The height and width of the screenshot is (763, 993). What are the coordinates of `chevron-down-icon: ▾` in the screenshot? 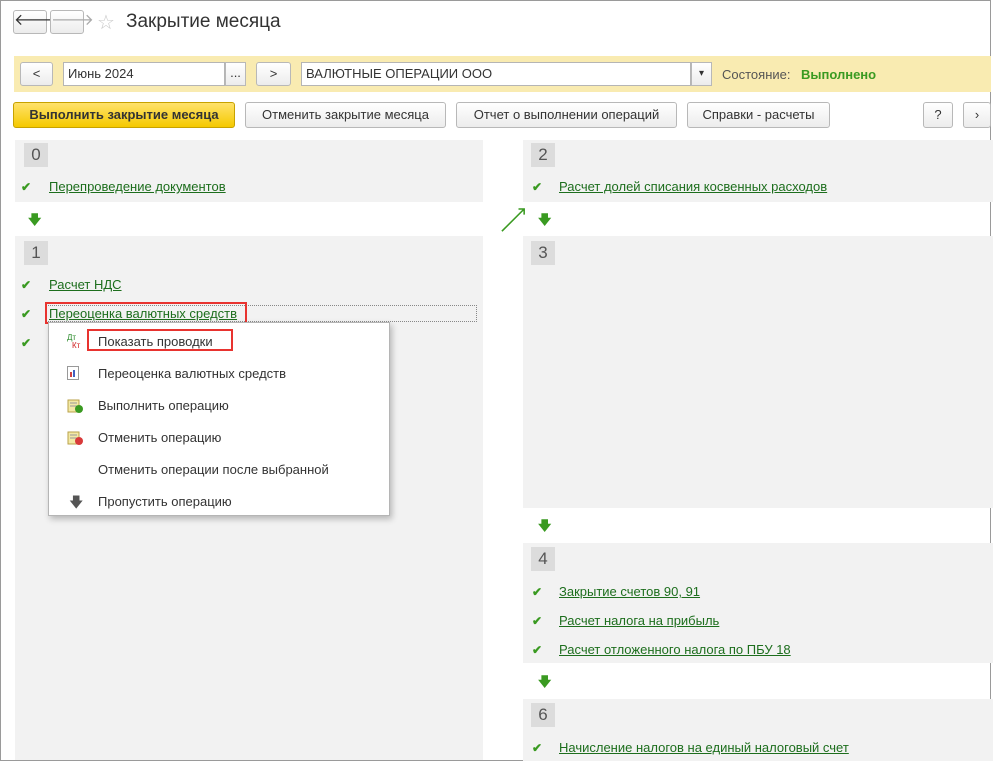 It's located at (701, 73).